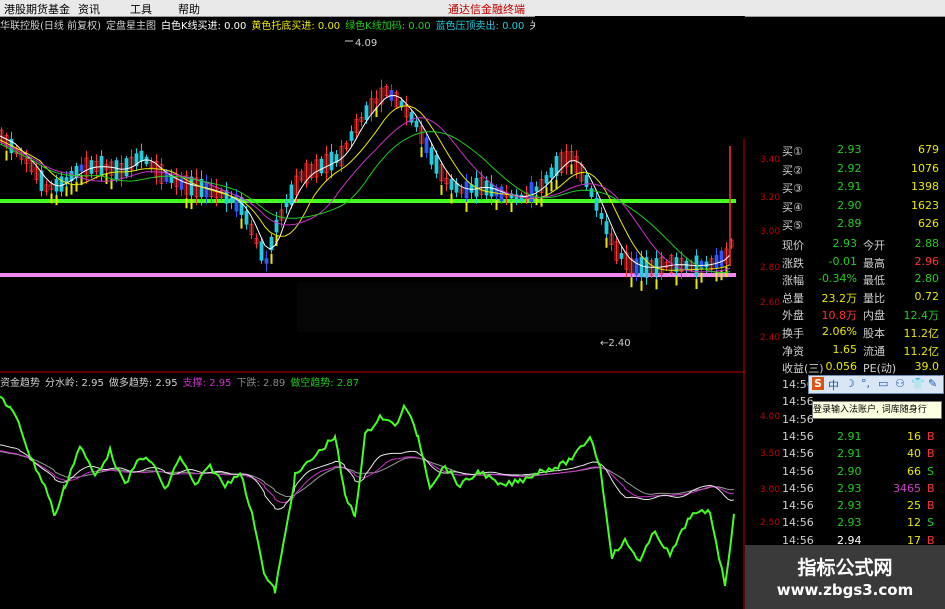 Image resolution: width=945 pixels, height=609 pixels. Describe the element at coordinates (189, 9) in the screenshot. I see `menu-item-help: 帮助` at that location.